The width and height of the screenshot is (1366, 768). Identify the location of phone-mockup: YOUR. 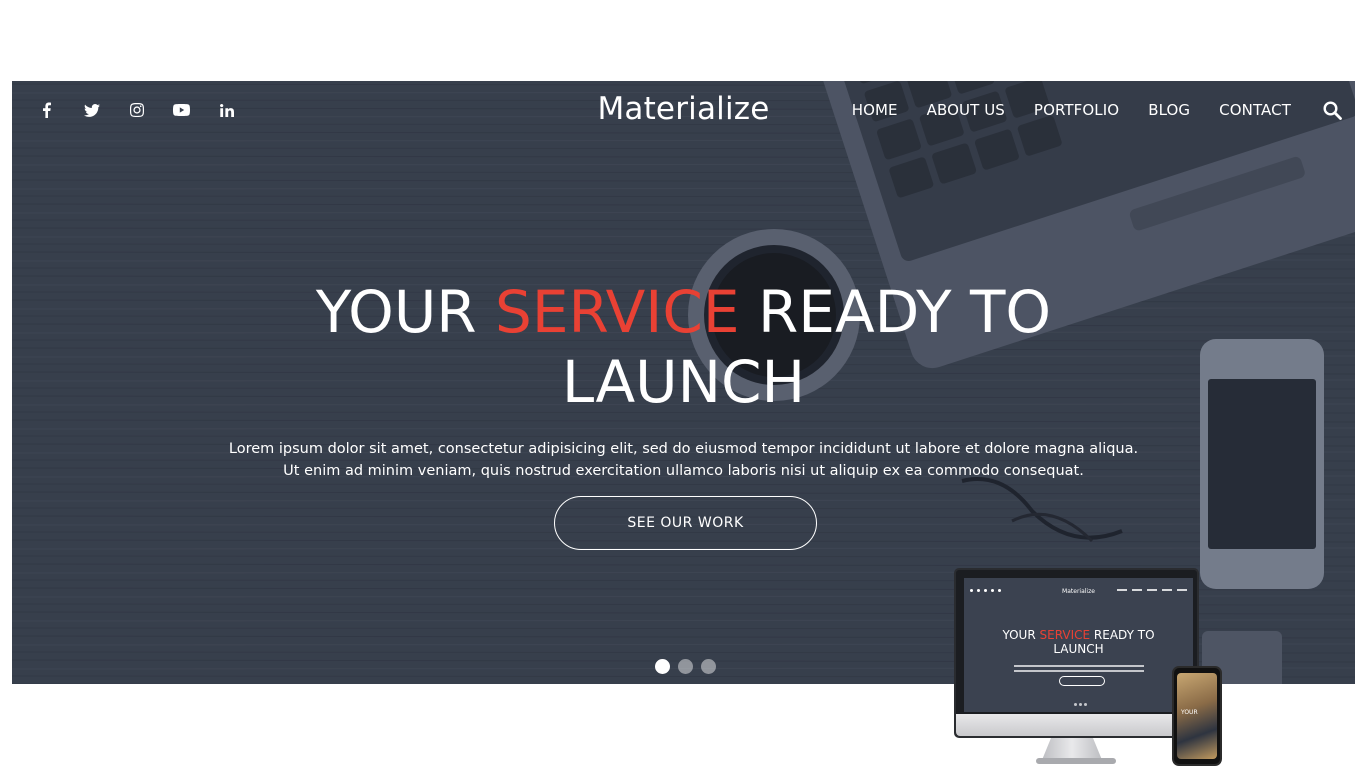
(1197, 716).